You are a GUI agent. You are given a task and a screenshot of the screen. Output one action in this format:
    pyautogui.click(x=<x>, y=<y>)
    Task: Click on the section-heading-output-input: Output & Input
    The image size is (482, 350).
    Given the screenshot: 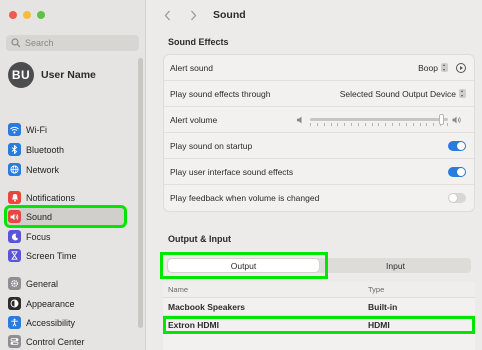 What is the action you would take?
    pyautogui.click(x=199, y=239)
    